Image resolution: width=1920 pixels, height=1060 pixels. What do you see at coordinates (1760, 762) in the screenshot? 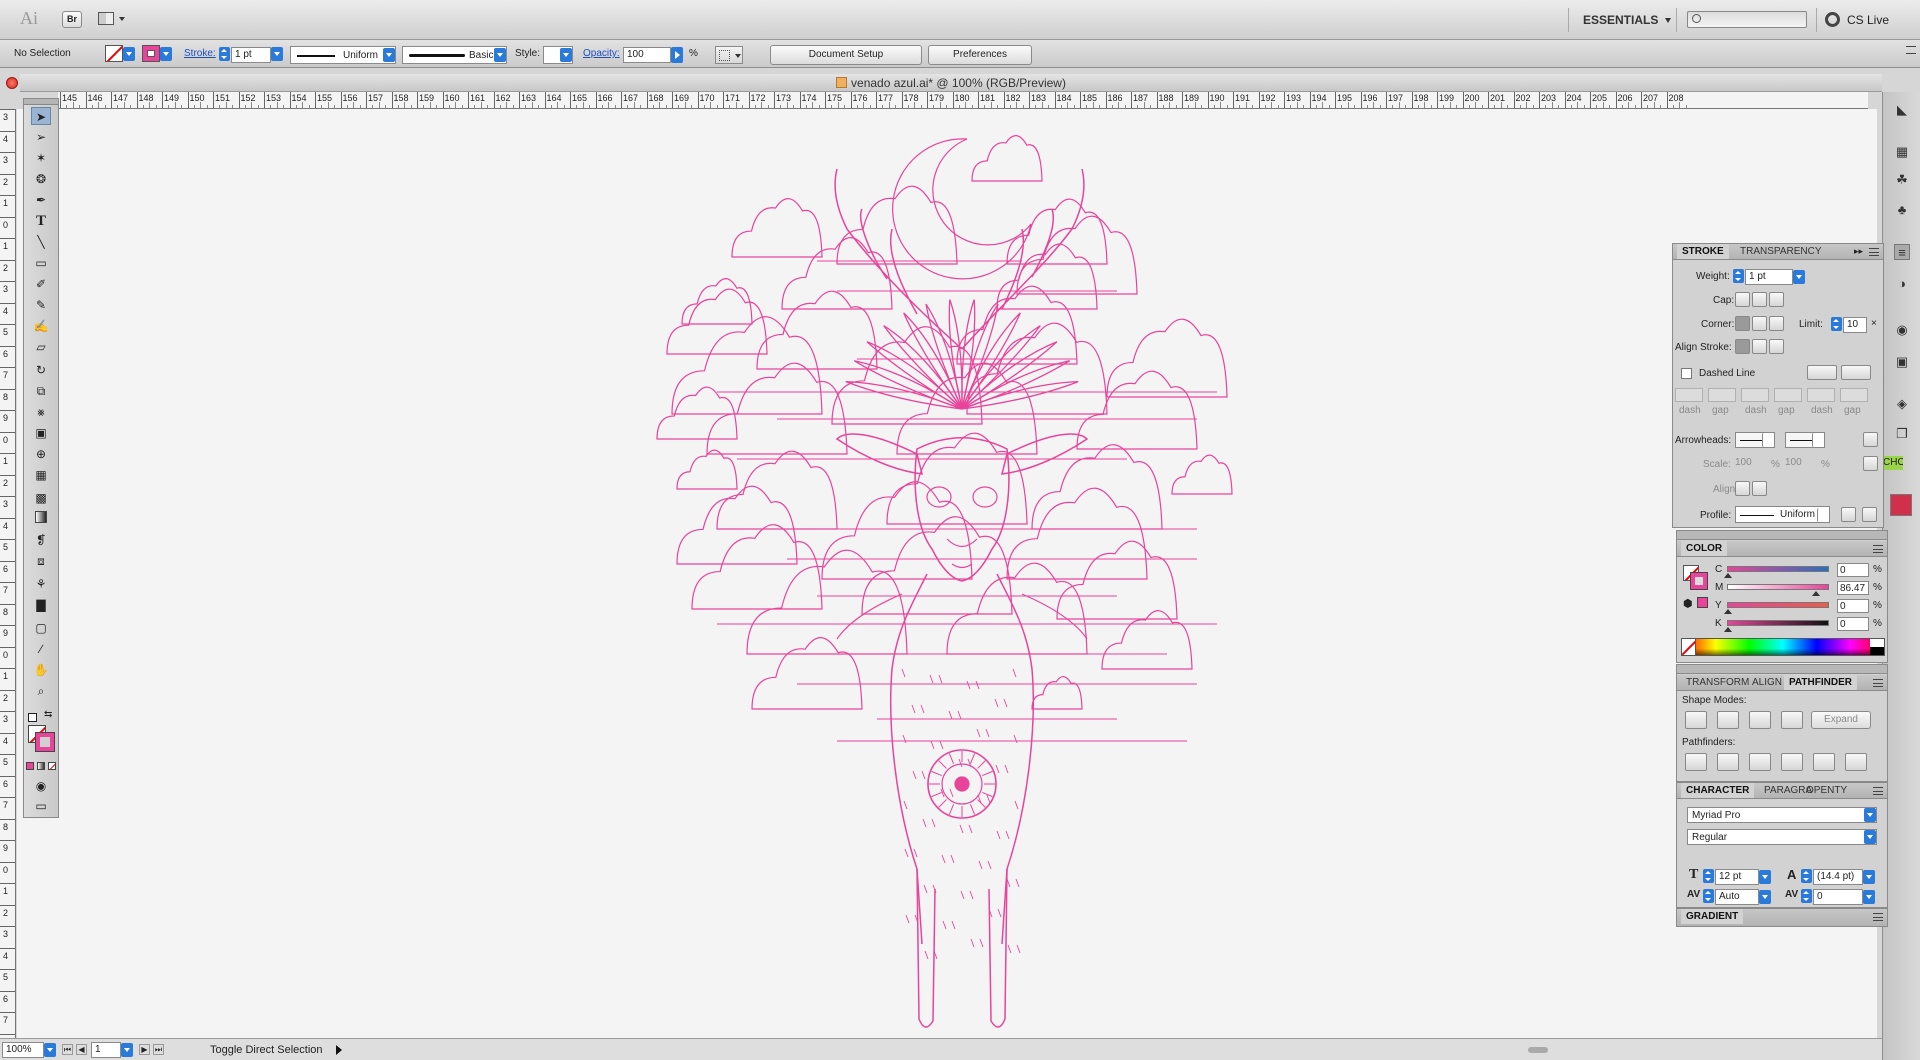
I see `merge-button` at bounding box center [1760, 762].